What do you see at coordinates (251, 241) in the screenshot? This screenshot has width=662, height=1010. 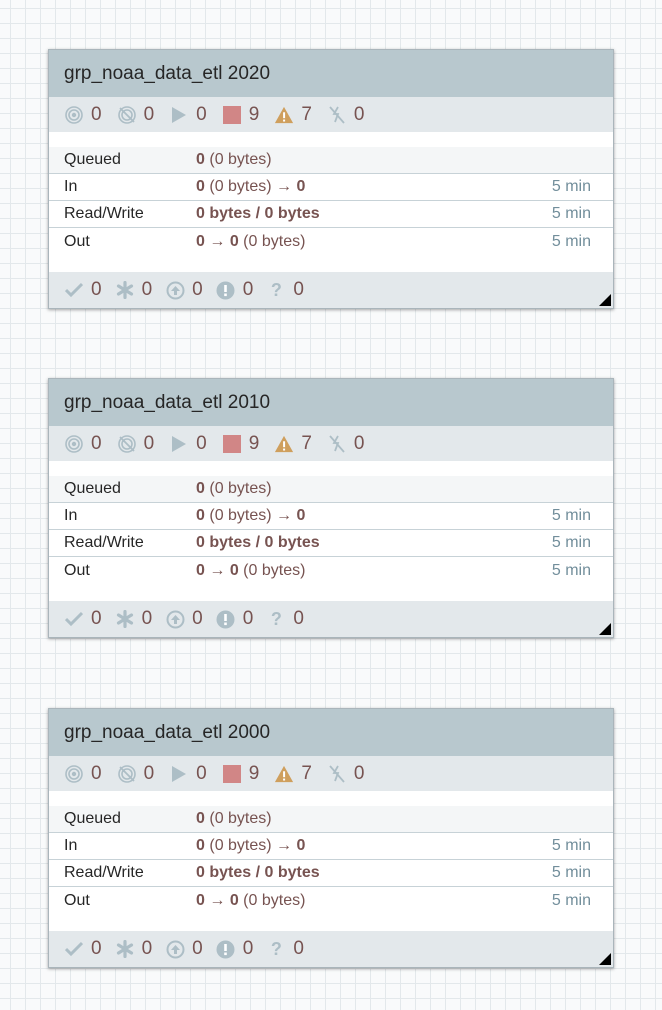 I see `out-value: 0 → 0 (0 bytes)` at bounding box center [251, 241].